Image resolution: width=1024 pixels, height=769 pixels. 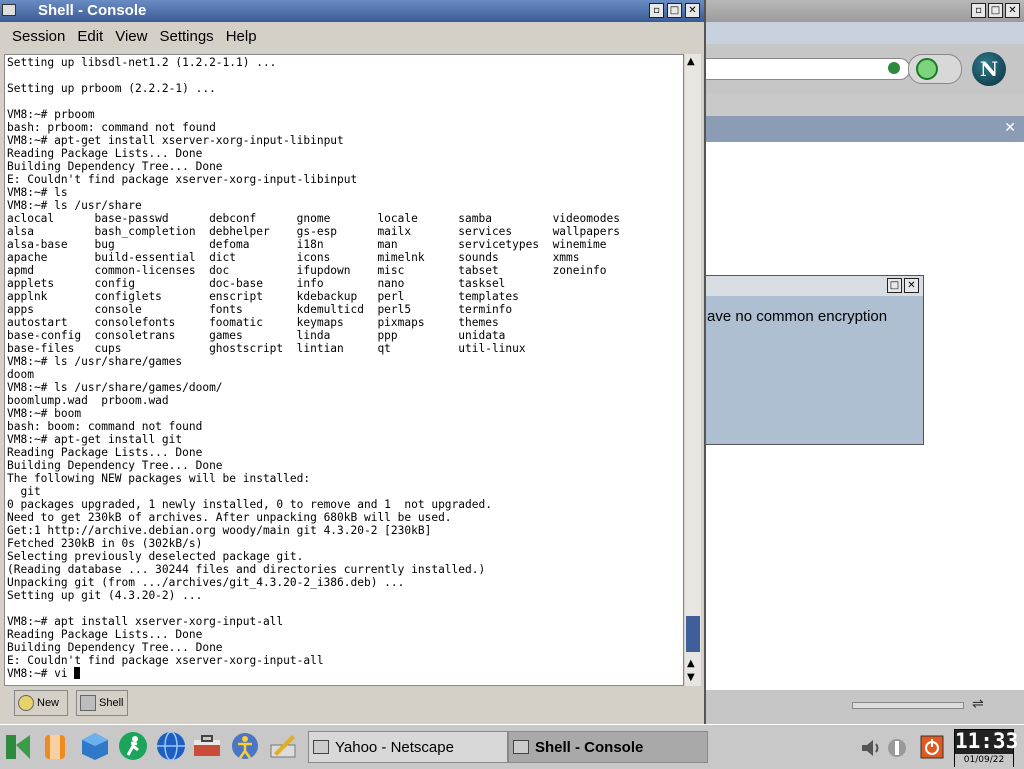 What do you see at coordinates (35, 37) in the screenshot?
I see `menu-session: Session` at bounding box center [35, 37].